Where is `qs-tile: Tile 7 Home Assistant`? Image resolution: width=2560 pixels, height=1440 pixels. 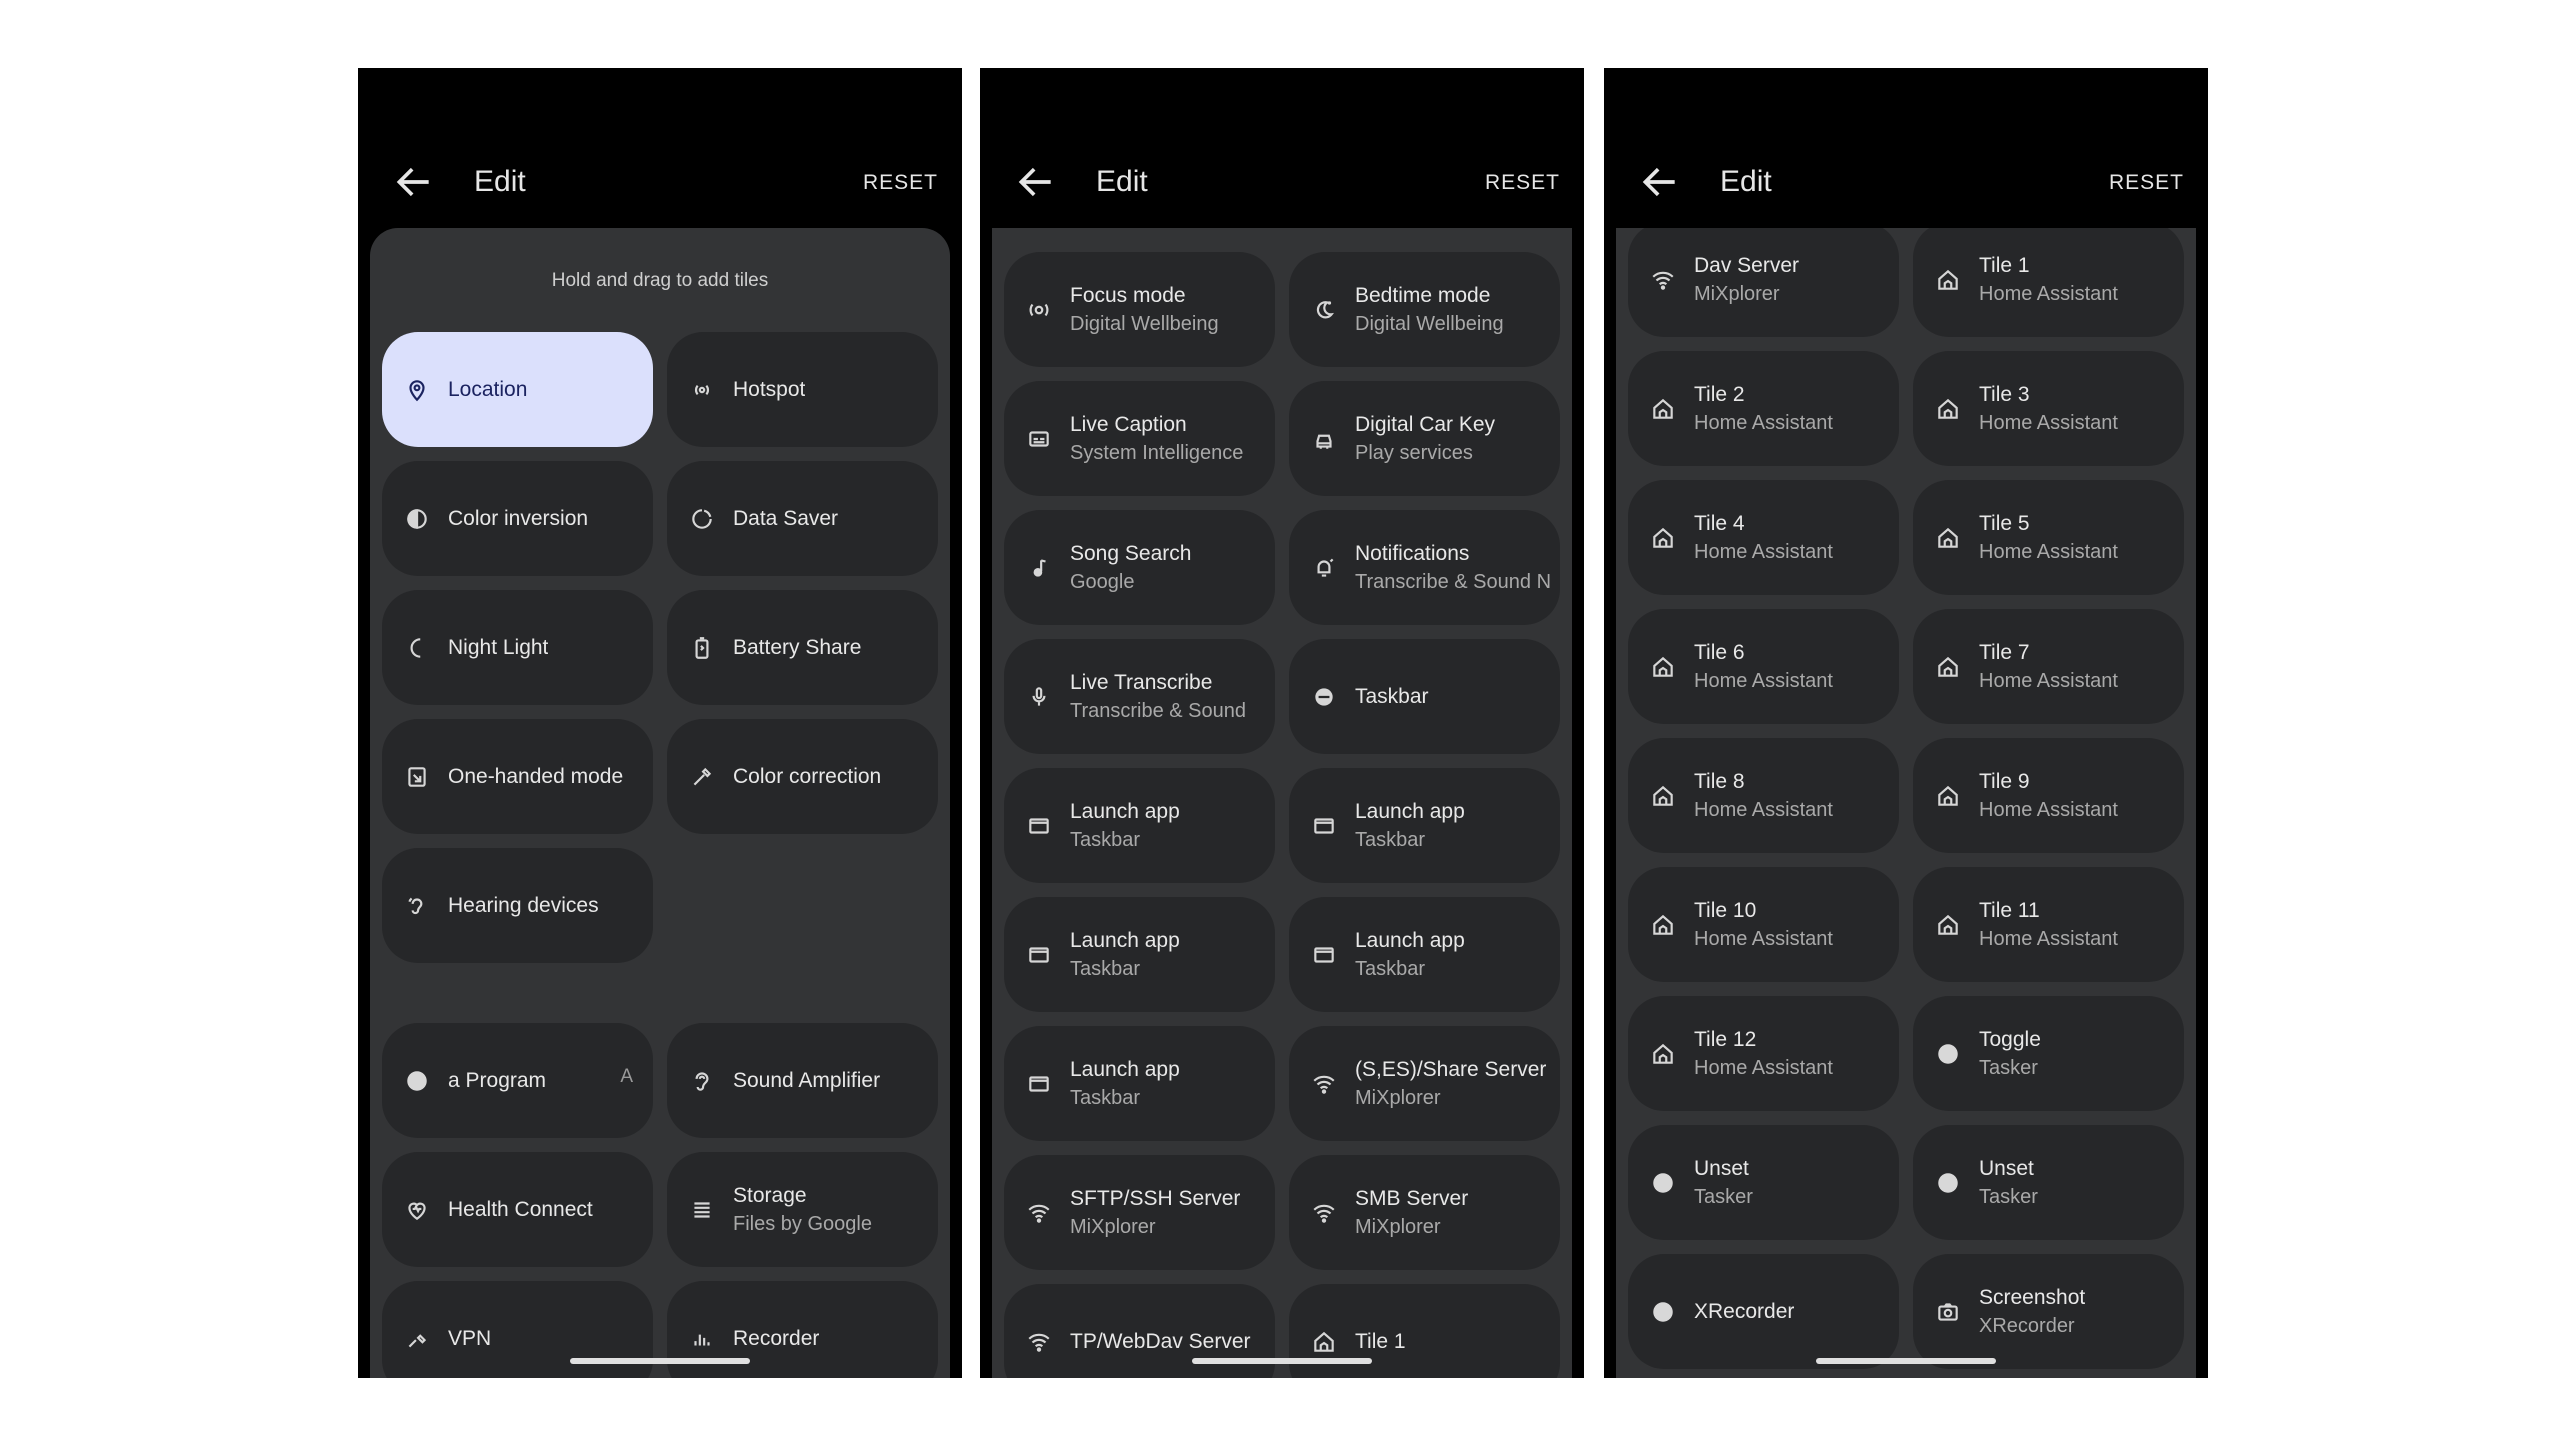 qs-tile: Tile 7 Home Assistant is located at coordinates (2048, 666).